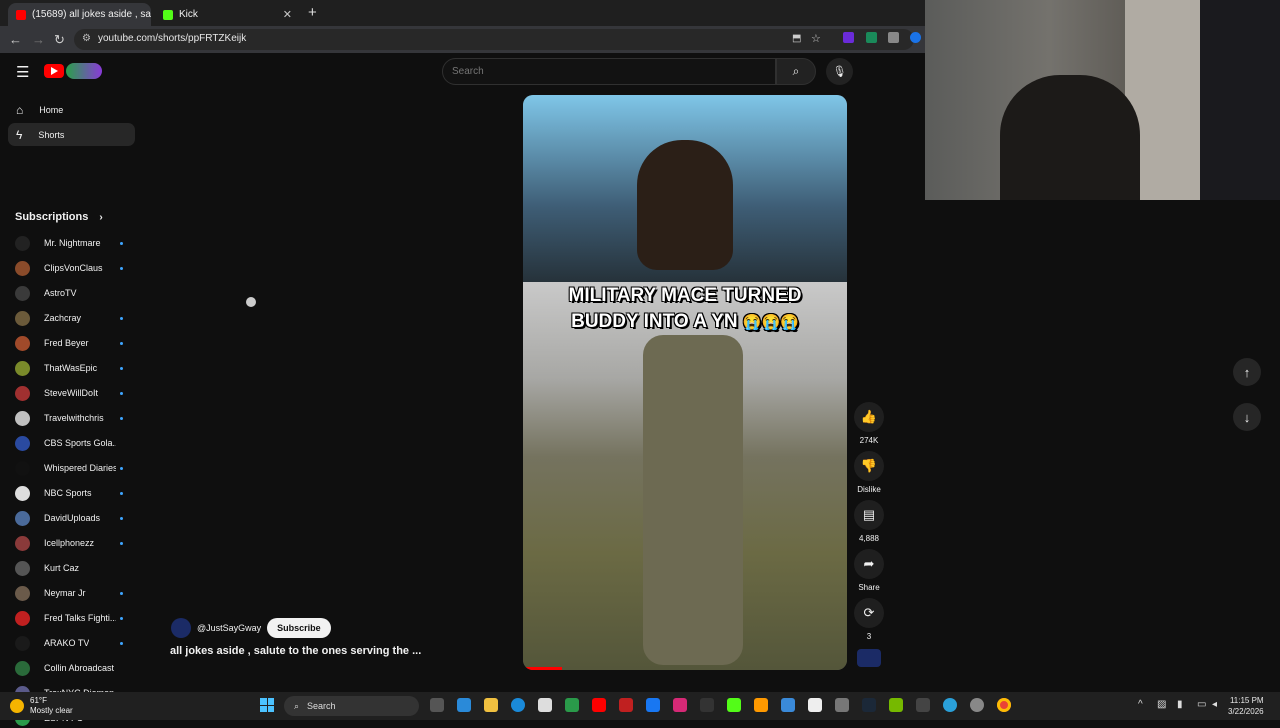 The width and height of the screenshot is (1280, 728). What do you see at coordinates (59, 40) in the screenshot?
I see `reload-icon: ↻` at bounding box center [59, 40].